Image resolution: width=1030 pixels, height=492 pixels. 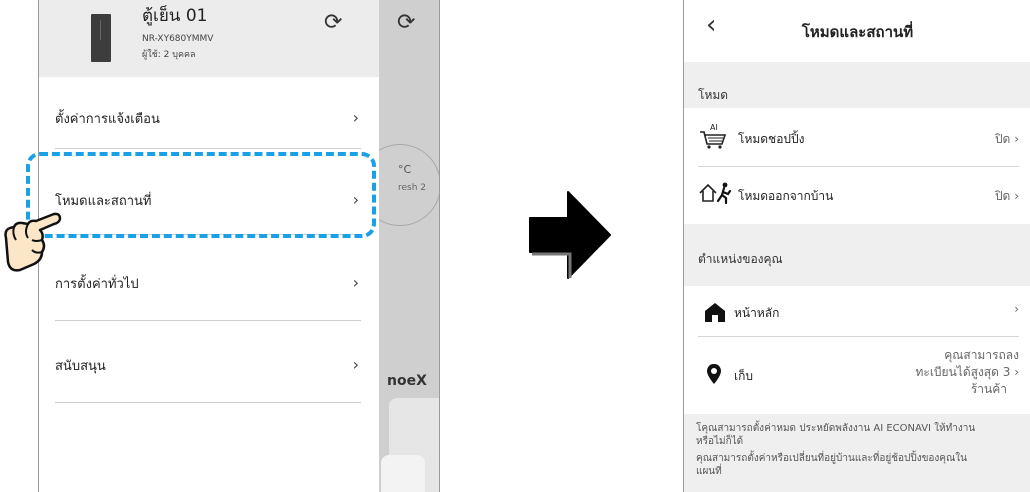 I want to click on fridge-mode-text: resh 2, so click(x=412, y=188).